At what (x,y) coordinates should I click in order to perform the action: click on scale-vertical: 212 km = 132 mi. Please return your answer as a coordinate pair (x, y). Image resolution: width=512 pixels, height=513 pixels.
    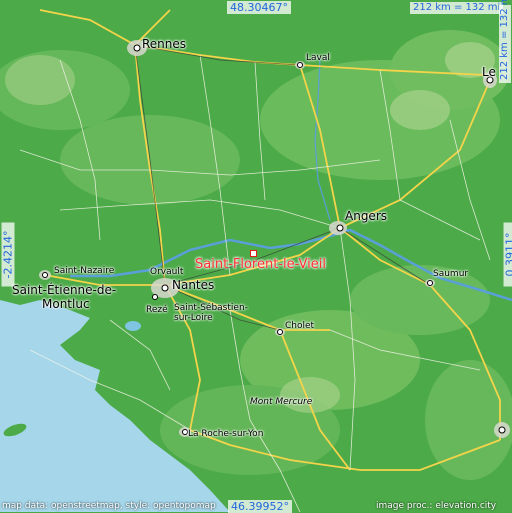
    Looking at the image, I should click on (505, 44).